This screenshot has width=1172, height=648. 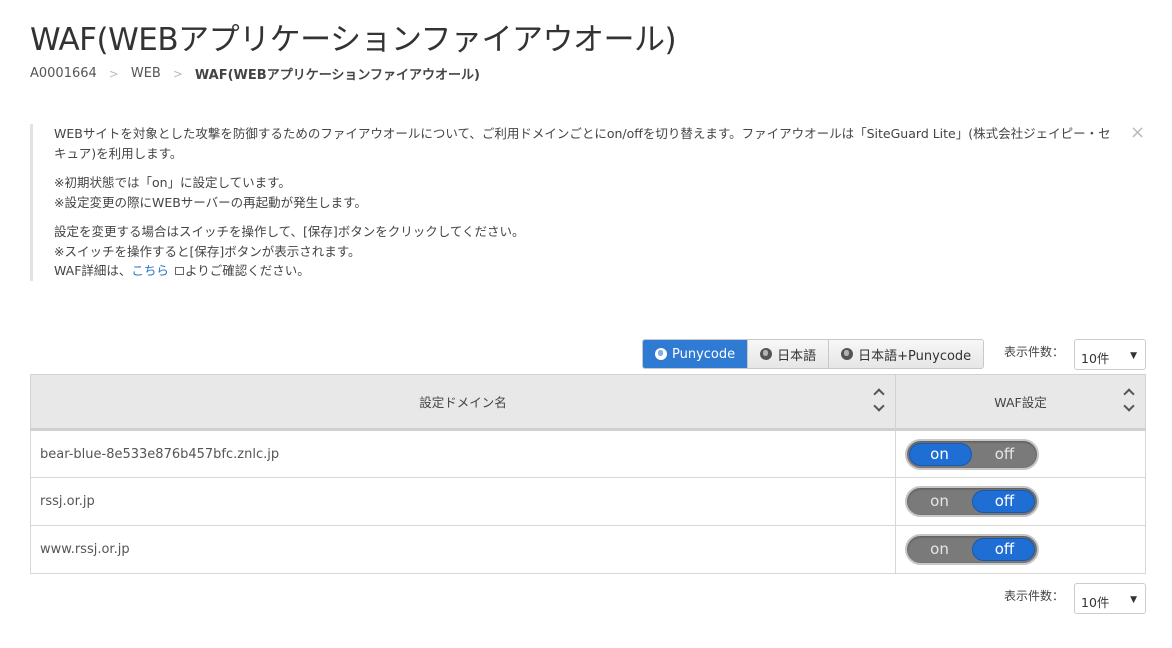 I want to click on display-mode-label: 日本語, so click(x=797, y=356).